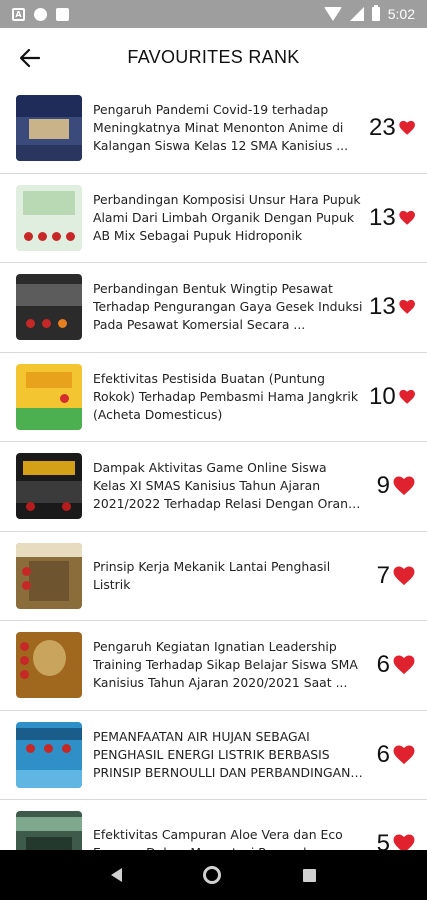 This screenshot has height=900, width=427. Describe the element at coordinates (369, 13) in the screenshot. I see `system-icons: 5:02` at that location.